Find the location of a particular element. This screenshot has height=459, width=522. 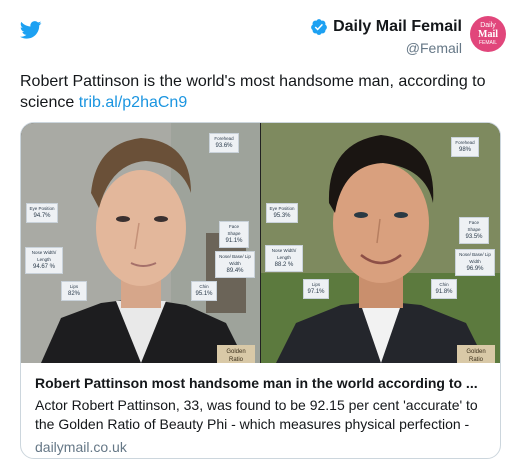

right-label-lips: Lips 97.1% is located at coordinates (316, 289).